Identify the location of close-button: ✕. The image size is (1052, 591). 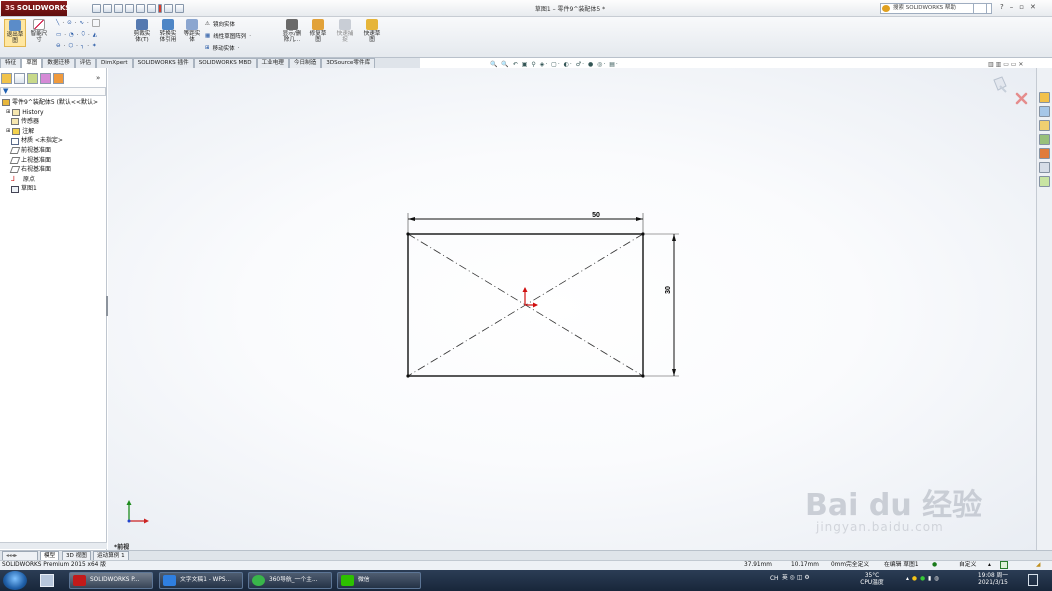
(1033, 7).